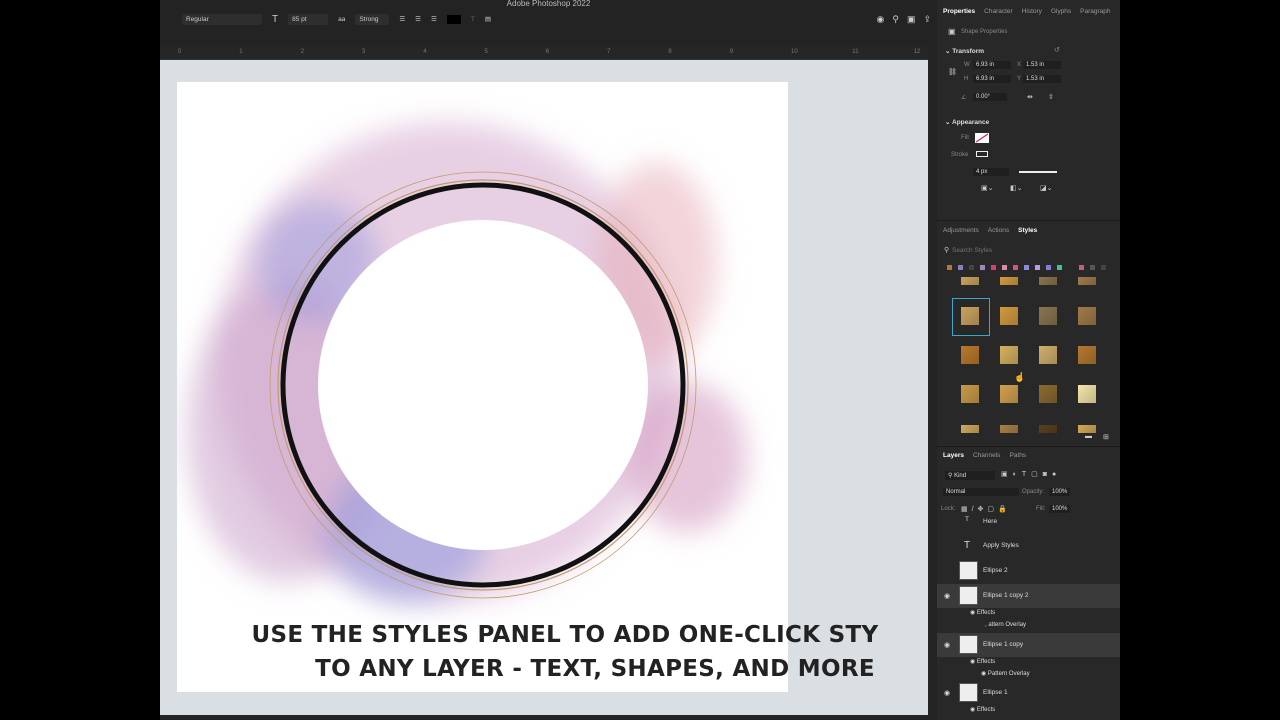 This screenshot has width=1280, height=720. Describe the element at coordinates (1028, 521) in the screenshot. I see `layer-here: T Here` at that location.